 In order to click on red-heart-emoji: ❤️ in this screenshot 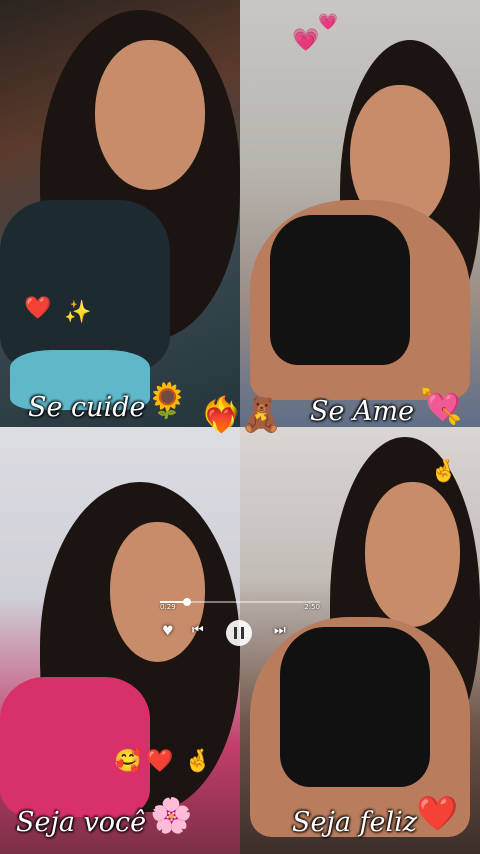, I will do `click(437, 814)`.